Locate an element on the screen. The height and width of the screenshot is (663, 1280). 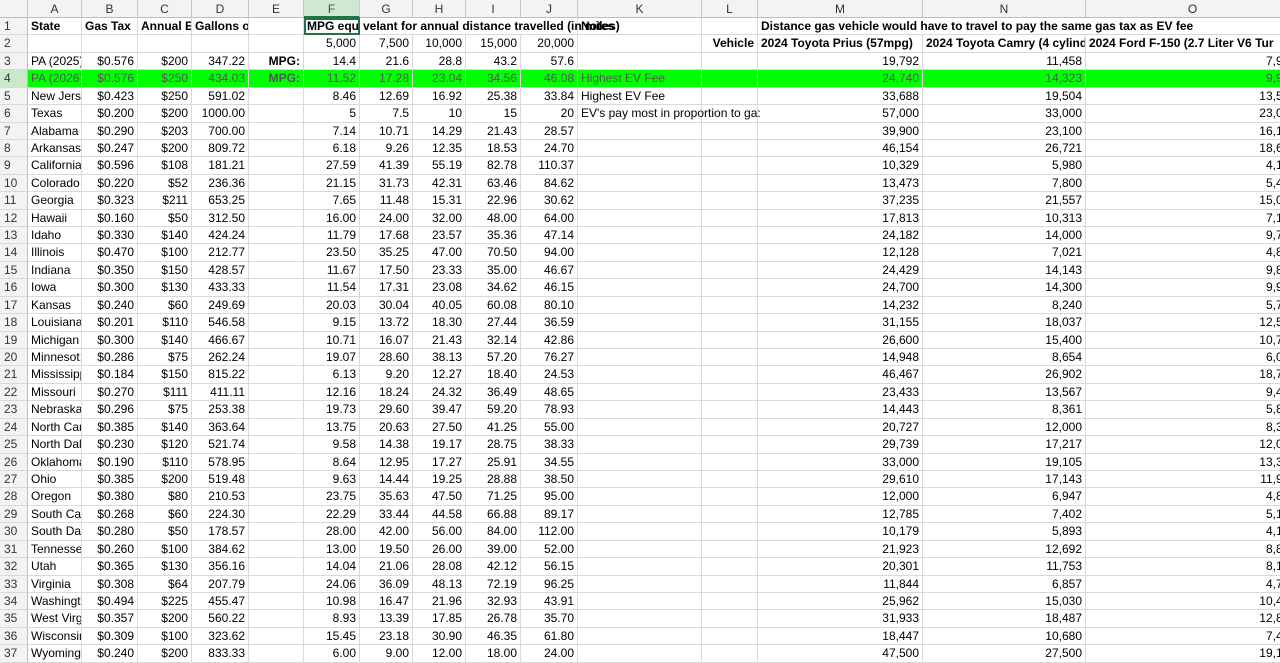
cell-i: 71.25 is located at coordinates (493, 497).